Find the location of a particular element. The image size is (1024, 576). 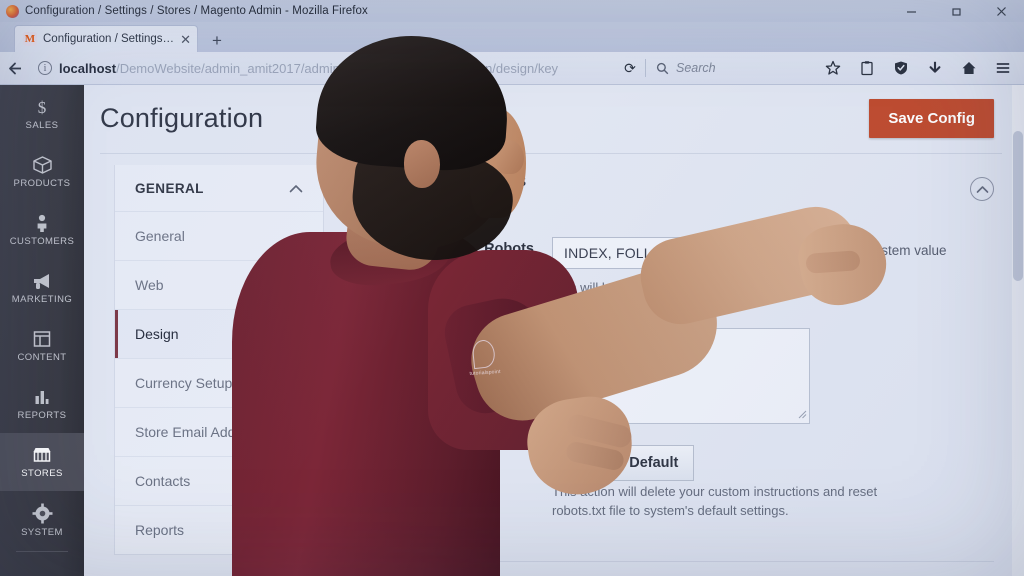

restore-icon is located at coordinates (956, 11).